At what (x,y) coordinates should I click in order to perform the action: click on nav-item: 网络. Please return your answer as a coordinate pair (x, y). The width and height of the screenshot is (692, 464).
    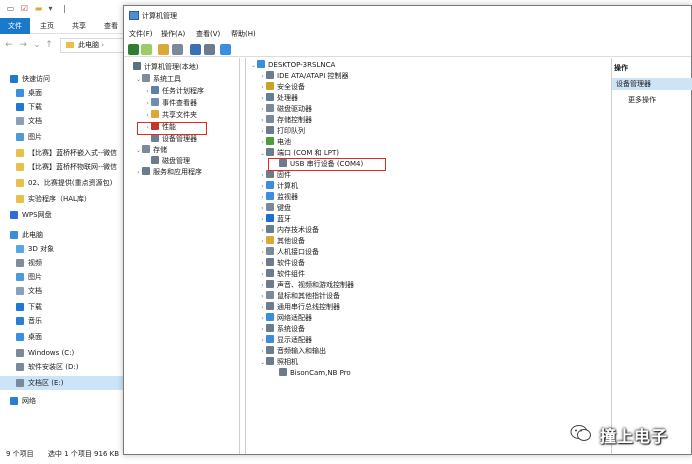
    Looking at the image, I should click on (61, 401).